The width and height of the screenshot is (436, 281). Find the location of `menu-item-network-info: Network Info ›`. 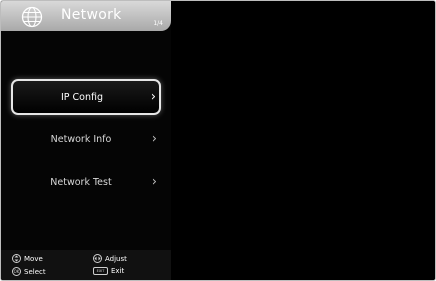

menu-item-network-info: Network Info › is located at coordinates (85, 139).